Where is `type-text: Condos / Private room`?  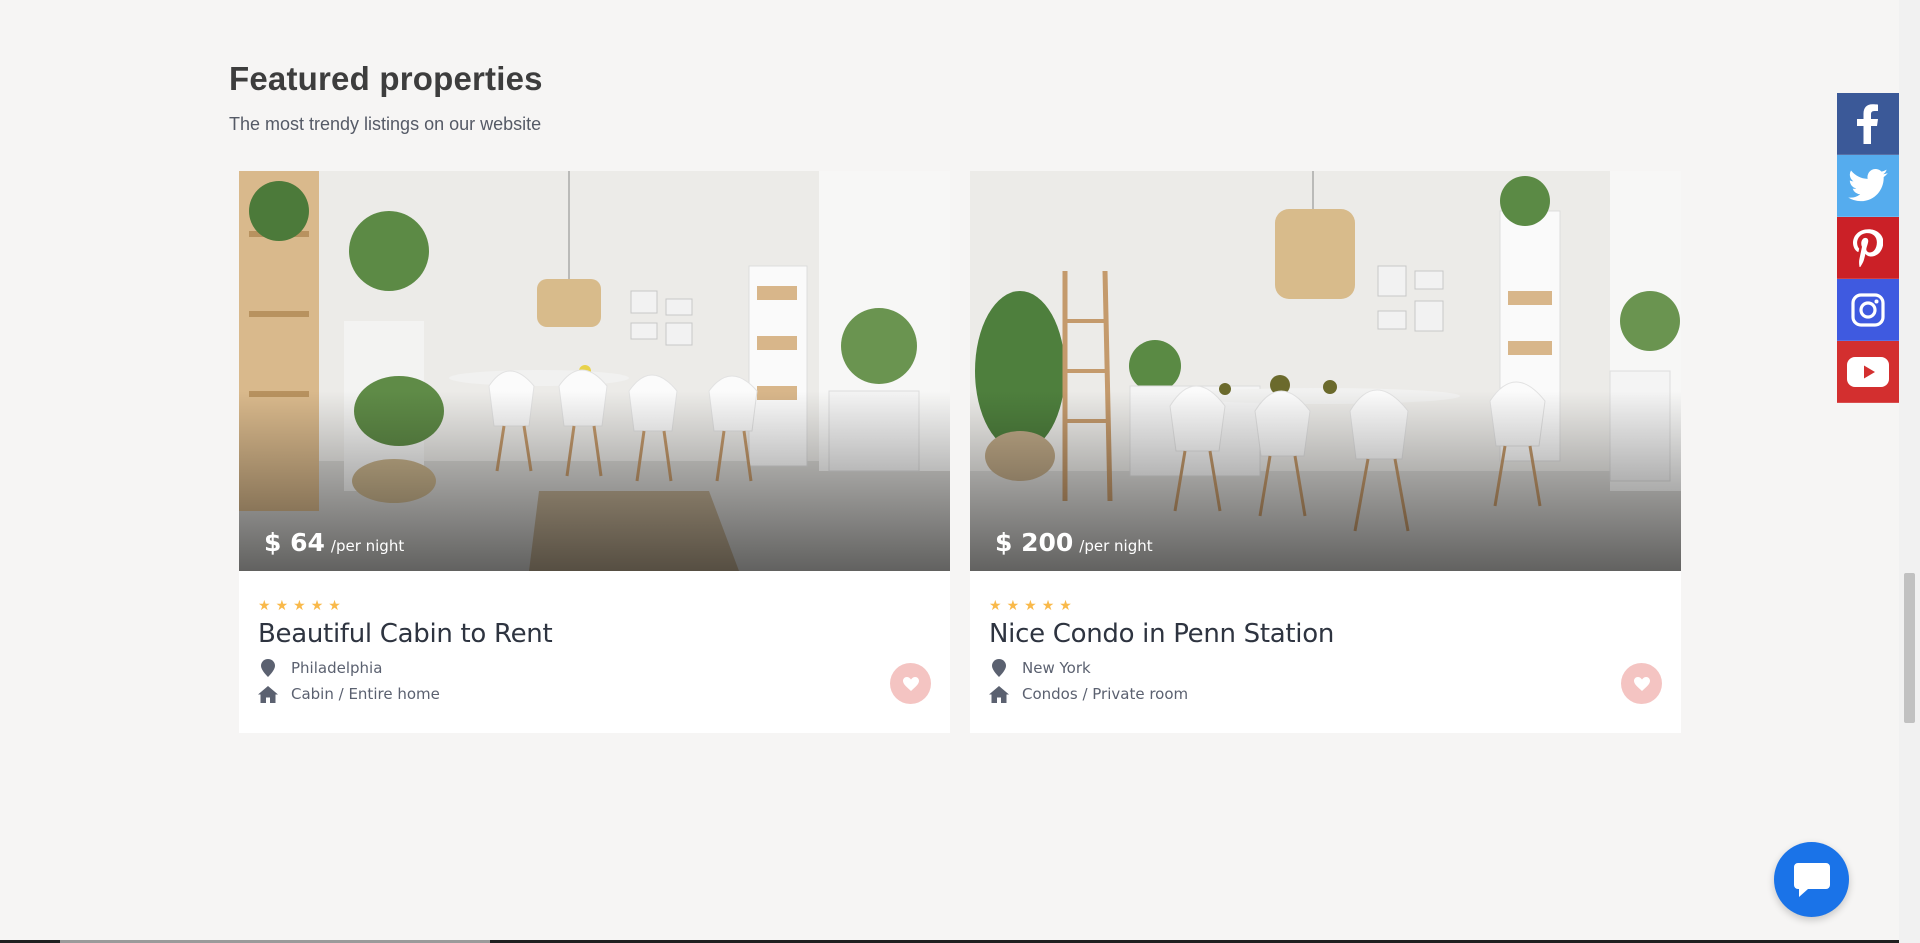 type-text: Condos / Private room is located at coordinates (1105, 694).